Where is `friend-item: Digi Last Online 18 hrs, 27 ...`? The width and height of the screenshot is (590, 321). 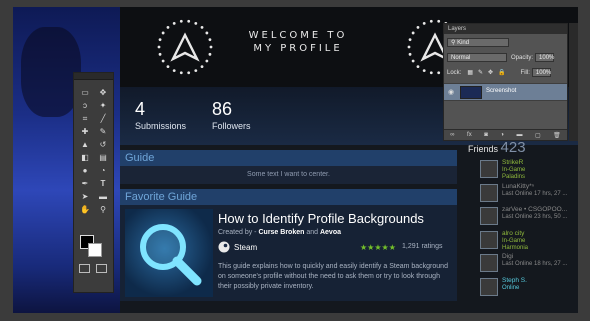
friend-item: Digi Last Online 18 hrs, 27 ... is located at coordinates (529, 264).